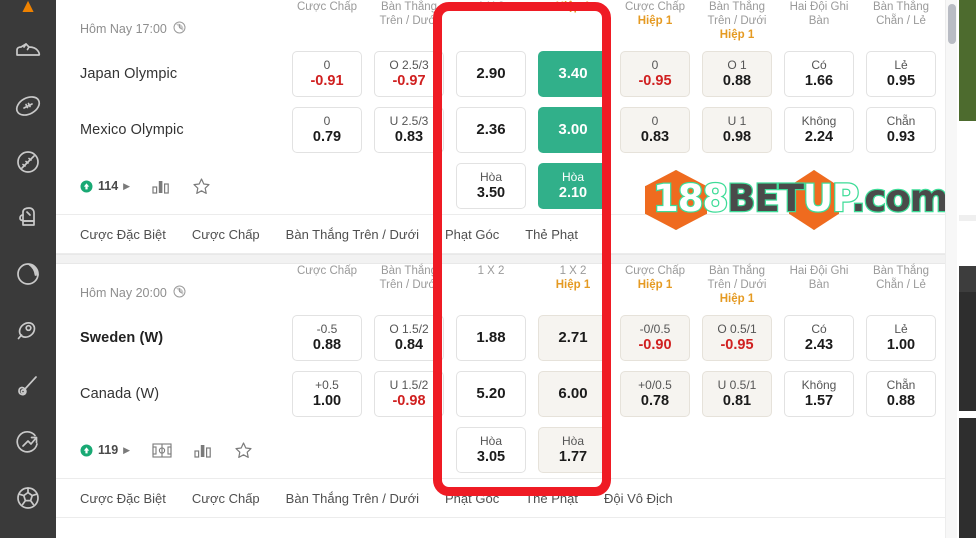  I want to click on odds-cell: Lẻ 1.00, so click(901, 338).